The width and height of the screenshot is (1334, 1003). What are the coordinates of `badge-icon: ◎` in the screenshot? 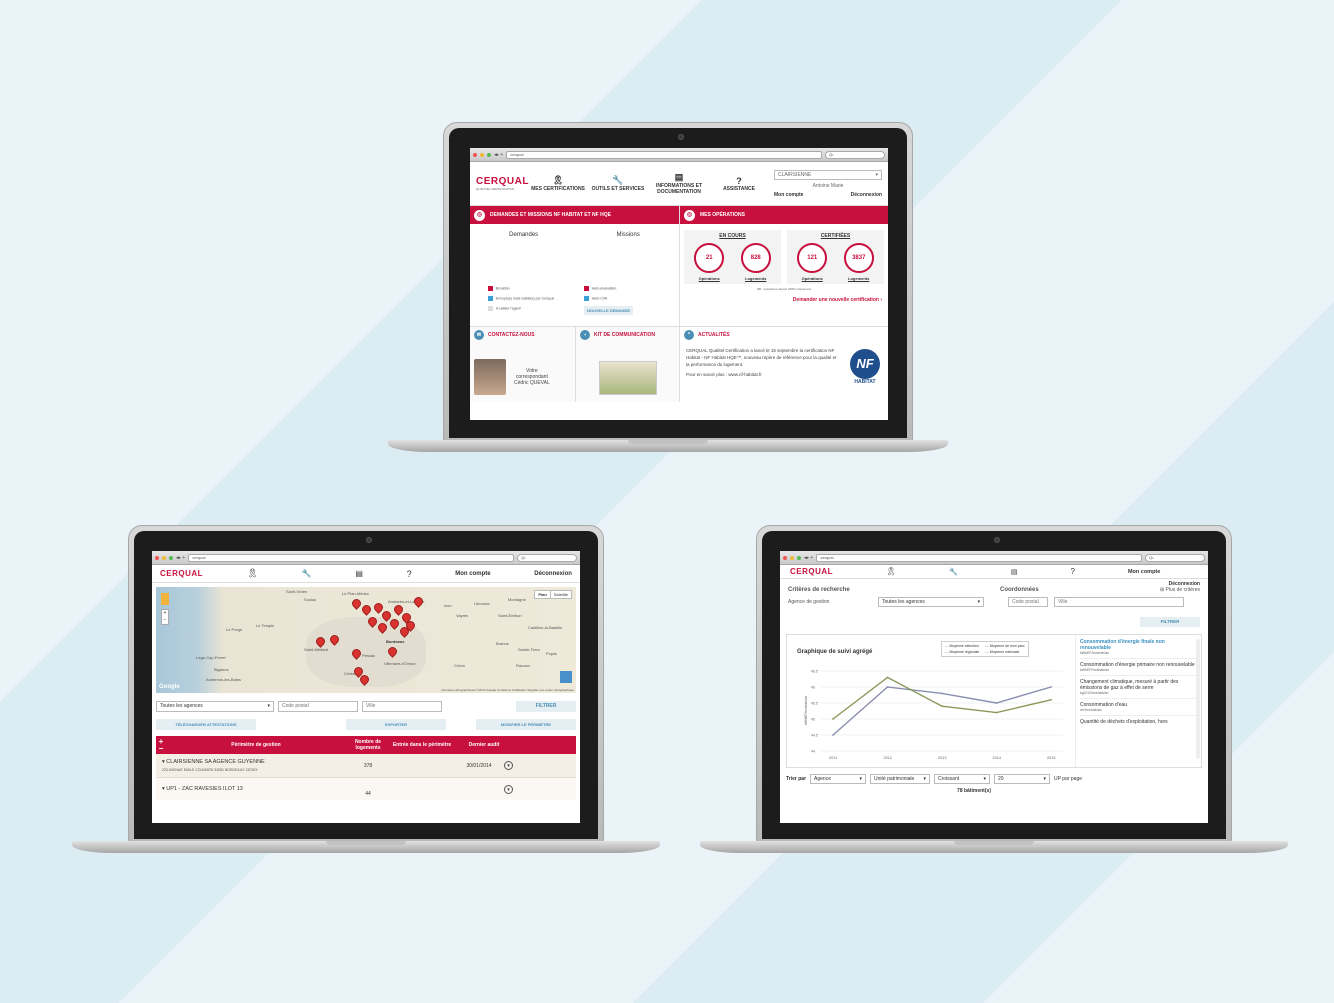 It's located at (479, 215).